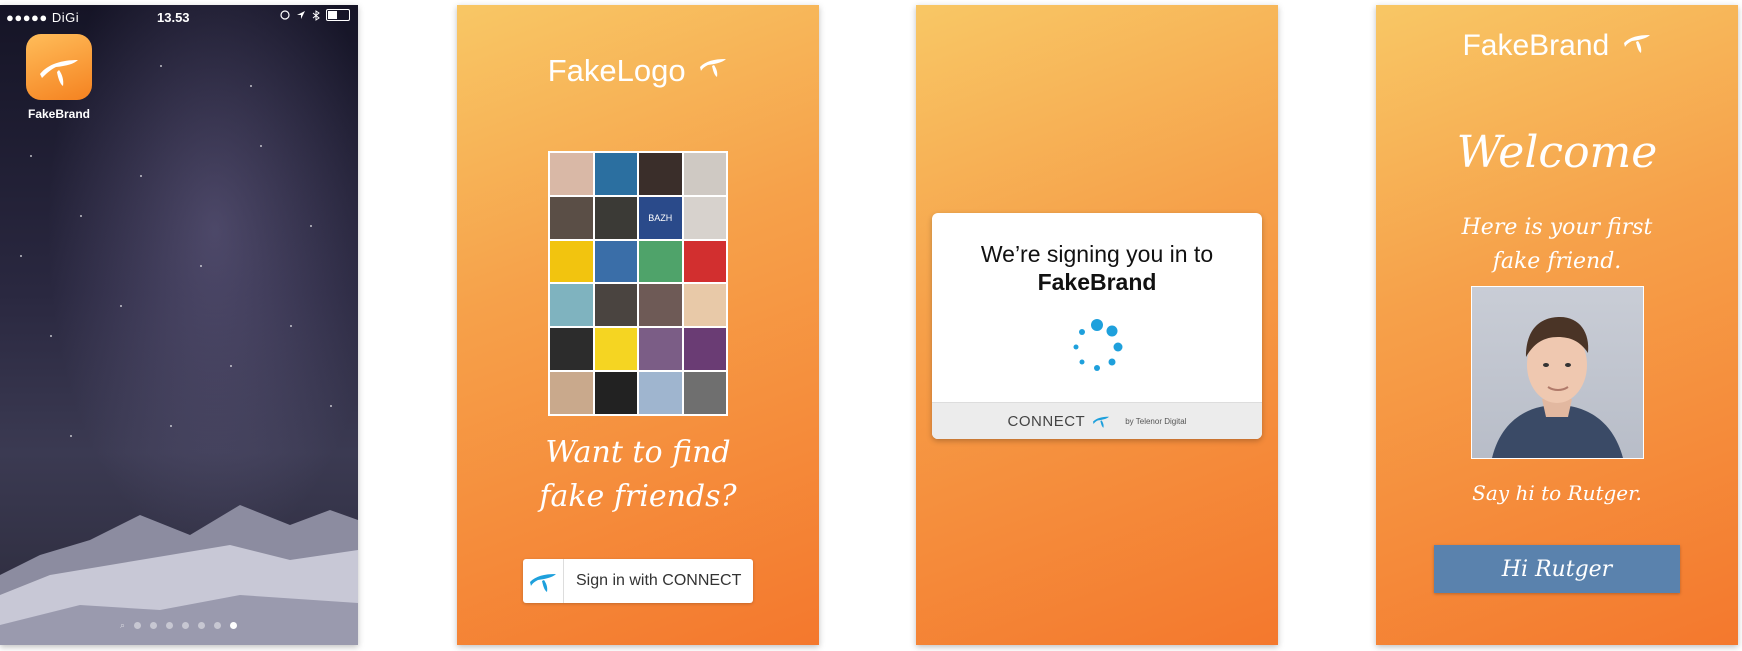  I want to click on sign-in-with-connect-button: Sign in with CONNECT, so click(638, 581).